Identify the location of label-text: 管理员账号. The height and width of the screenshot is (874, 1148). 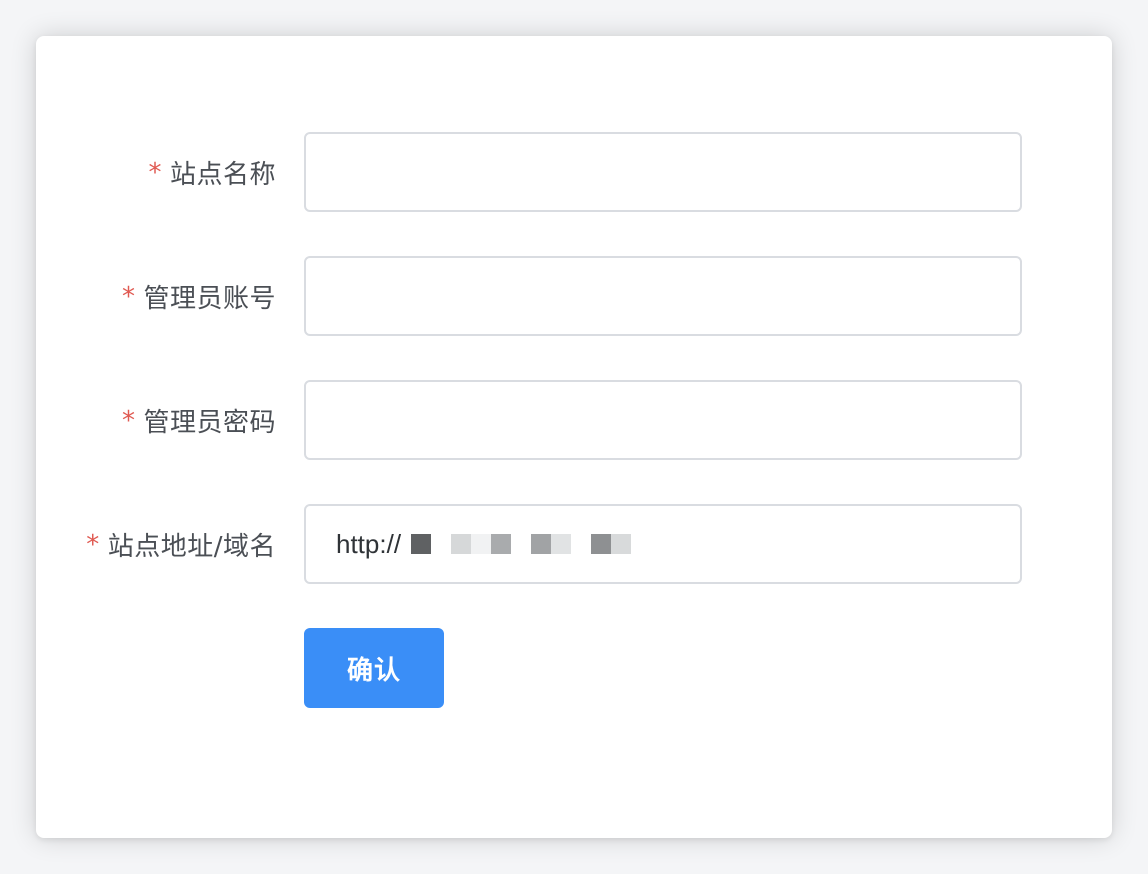
(209, 298).